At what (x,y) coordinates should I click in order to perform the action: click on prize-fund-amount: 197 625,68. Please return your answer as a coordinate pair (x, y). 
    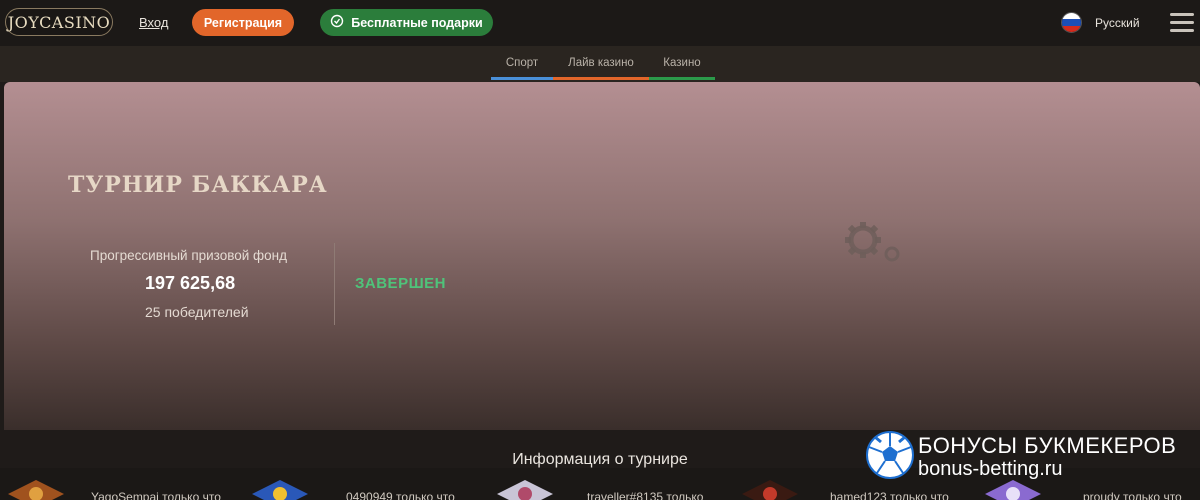
    Looking at the image, I should click on (190, 283).